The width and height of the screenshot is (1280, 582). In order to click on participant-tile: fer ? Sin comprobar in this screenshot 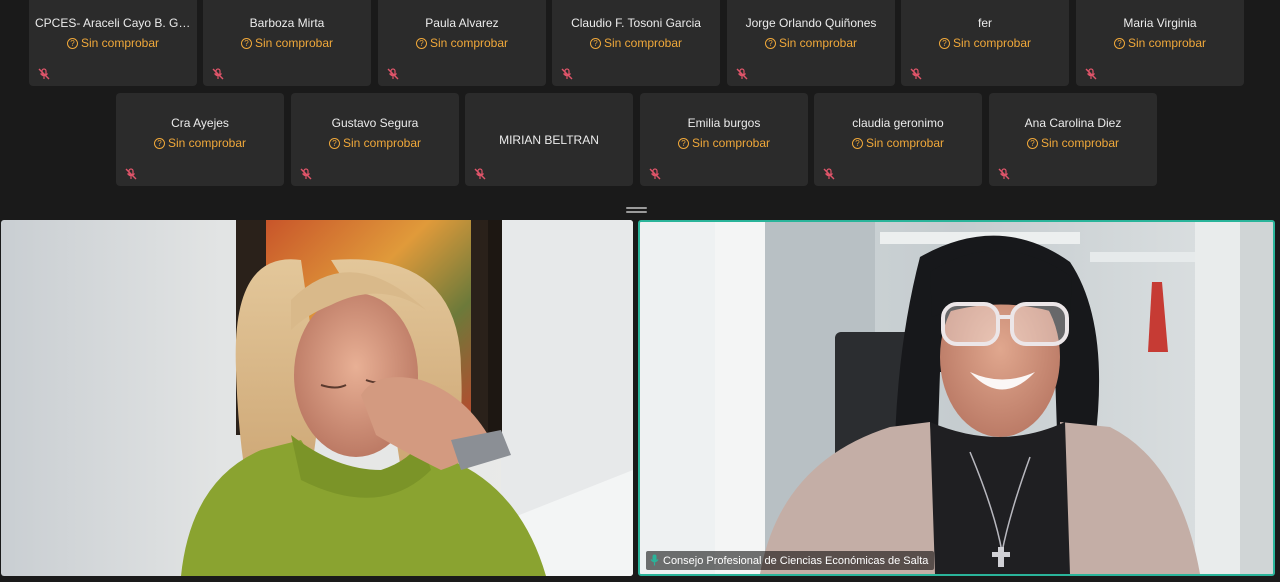, I will do `click(985, 43)`.